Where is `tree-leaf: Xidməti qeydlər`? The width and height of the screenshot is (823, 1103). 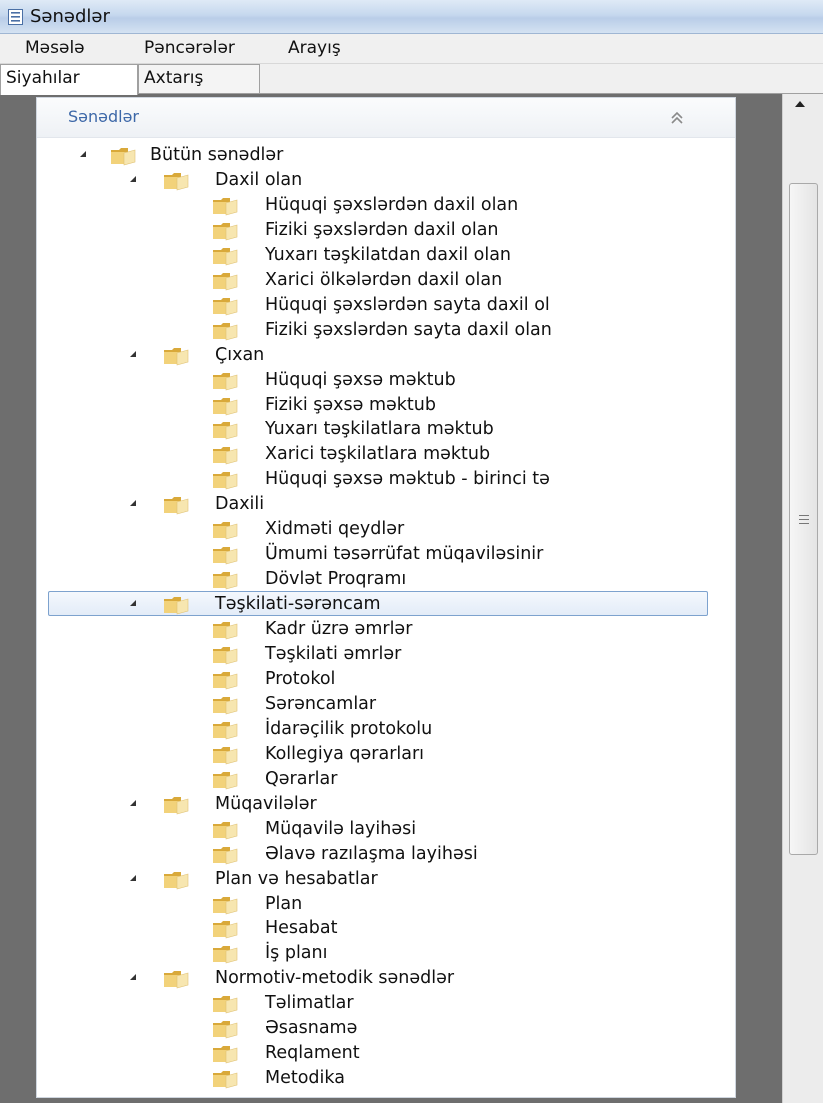
tree-leaf: Xidməti qeydlər is located at coordinates (353, 530).